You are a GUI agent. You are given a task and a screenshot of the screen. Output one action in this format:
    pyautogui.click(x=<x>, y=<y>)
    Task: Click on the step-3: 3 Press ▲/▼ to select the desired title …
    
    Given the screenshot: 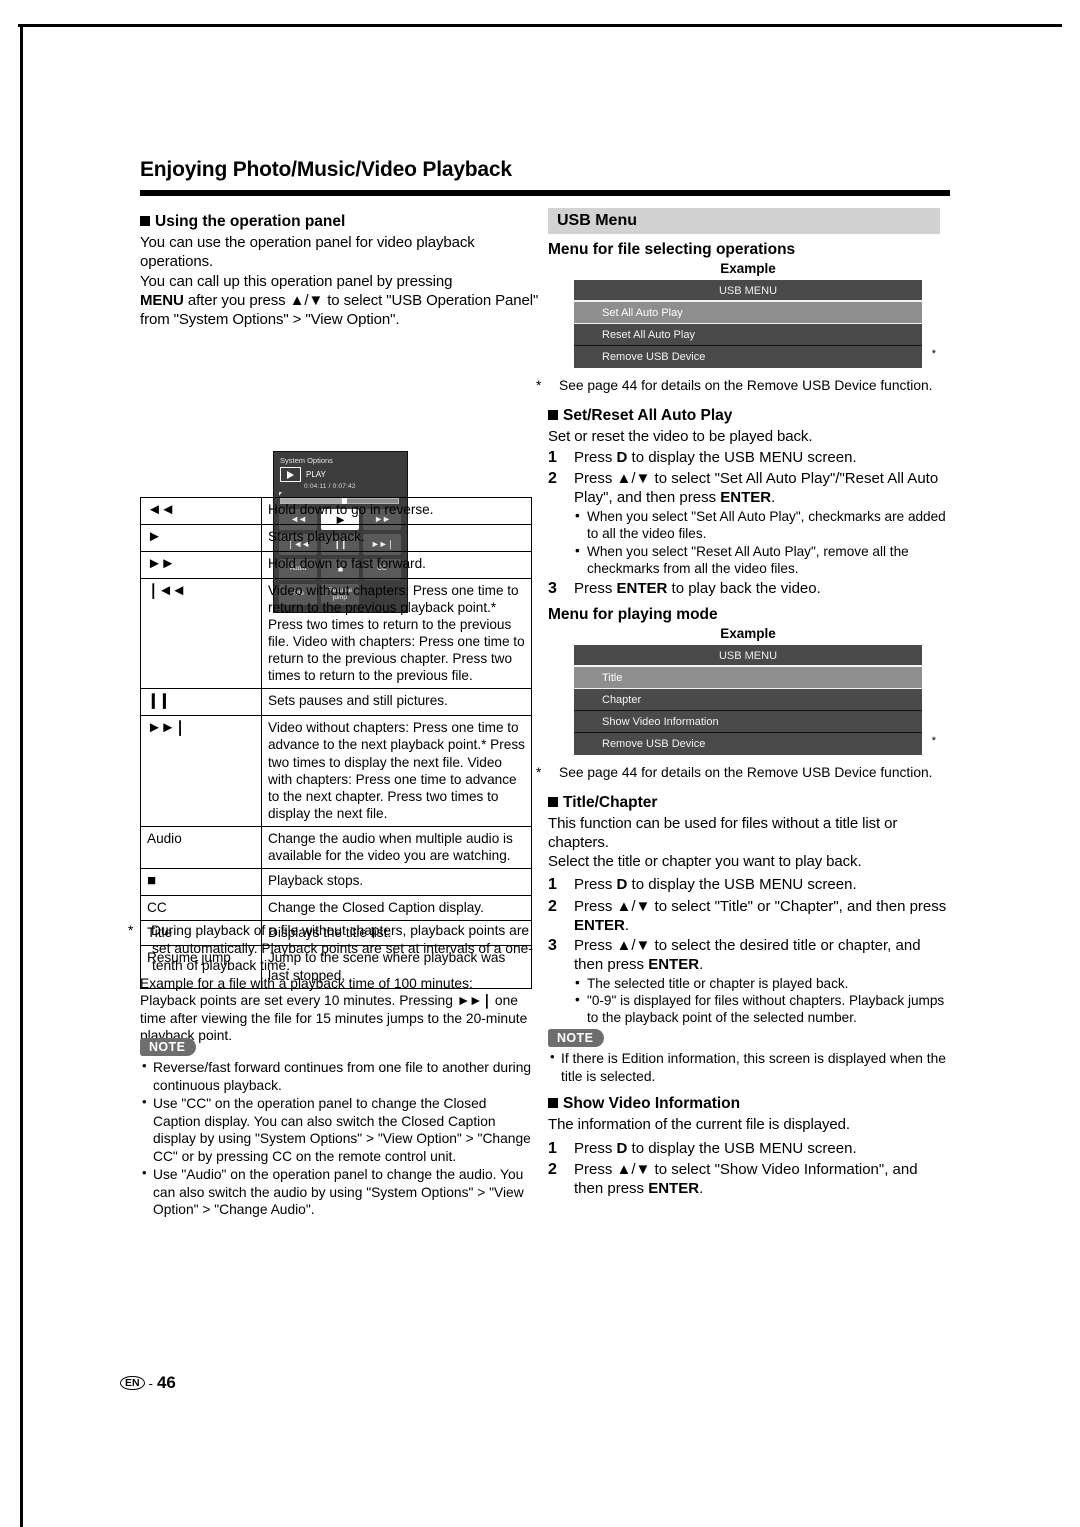 What is the action you would take?
    pyautogui.click(x=748, y=955)
    